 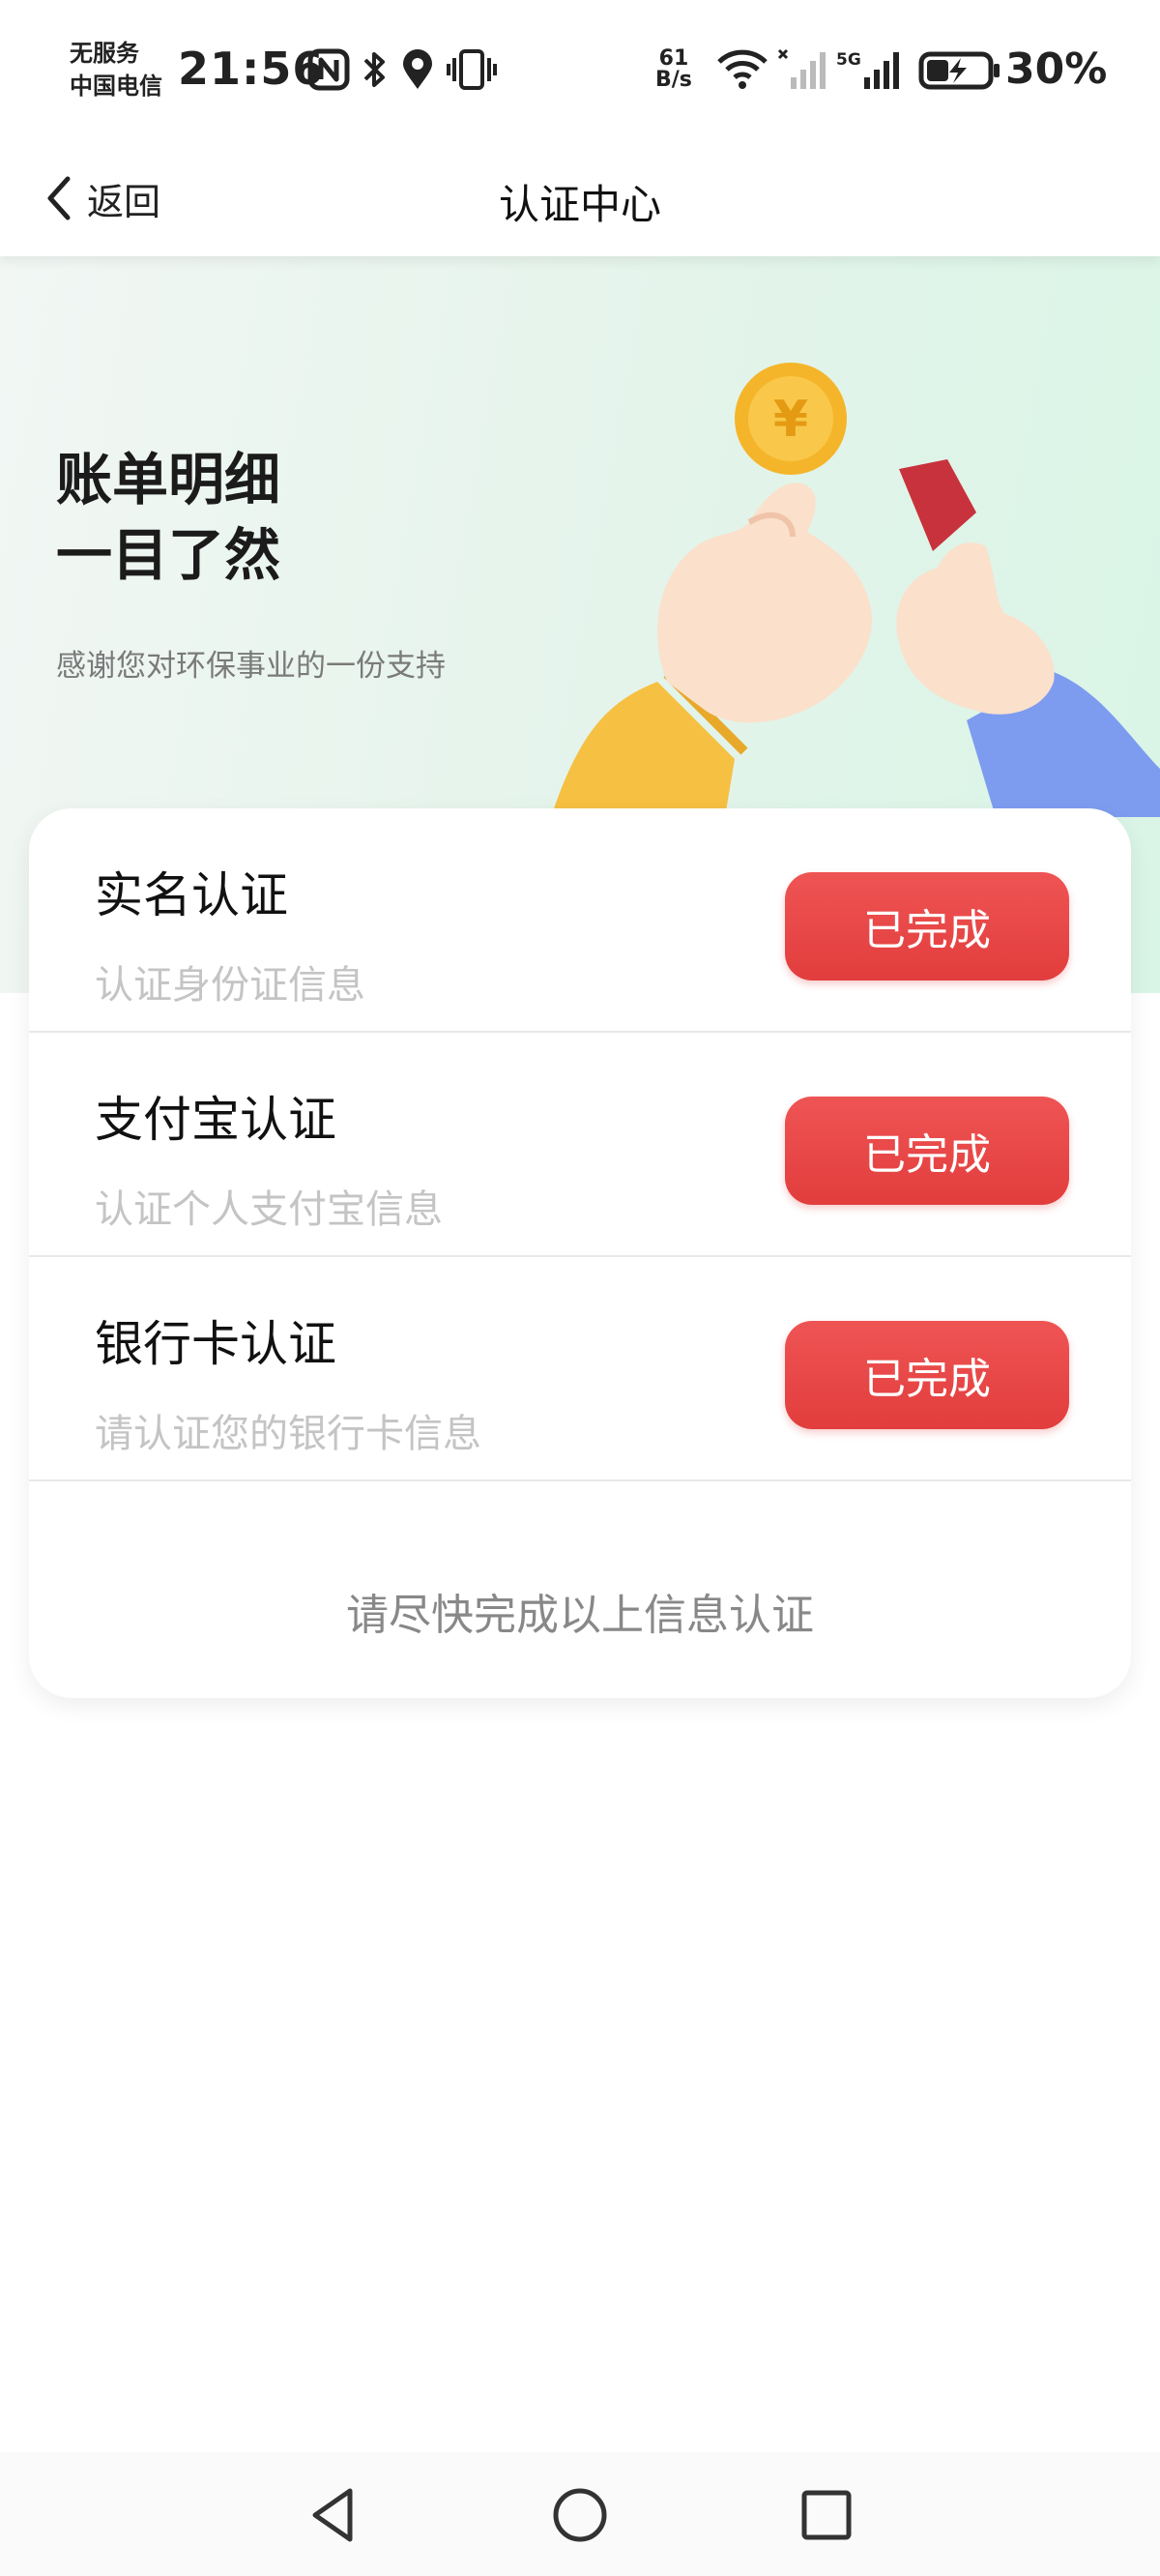 I want to click on banner-subtitle: 感谢您对环保事业的一份支持, so click(x=251, y=666).